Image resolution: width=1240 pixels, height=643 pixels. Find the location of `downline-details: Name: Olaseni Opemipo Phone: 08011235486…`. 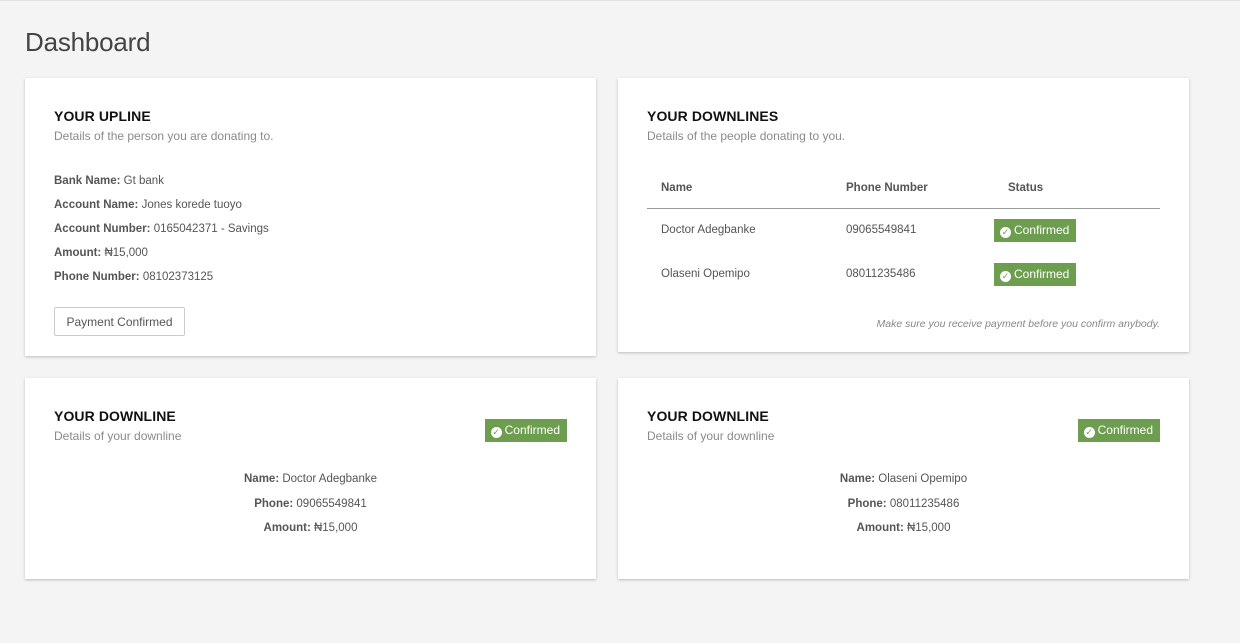

downline-details: Name: Olaseni Opemipo Phone: 08011235486… is located at coordinates (903, 509).